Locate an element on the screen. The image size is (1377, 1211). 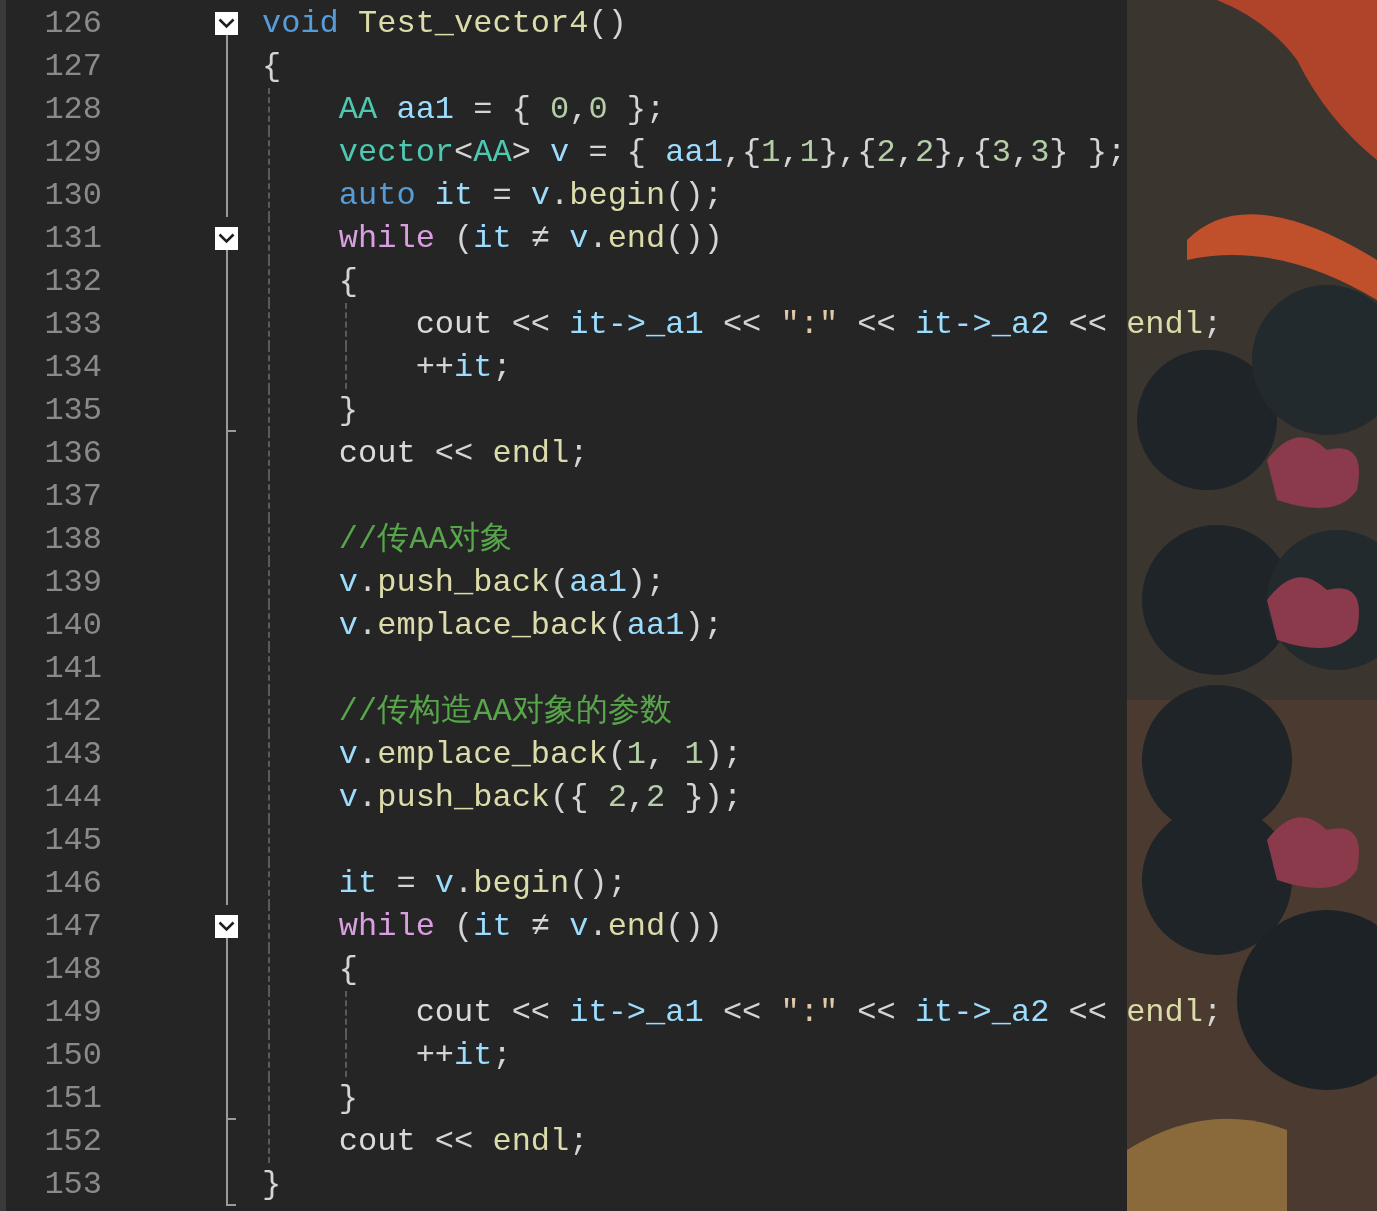
line-number: 153 is located at coordinates (72, 1185).